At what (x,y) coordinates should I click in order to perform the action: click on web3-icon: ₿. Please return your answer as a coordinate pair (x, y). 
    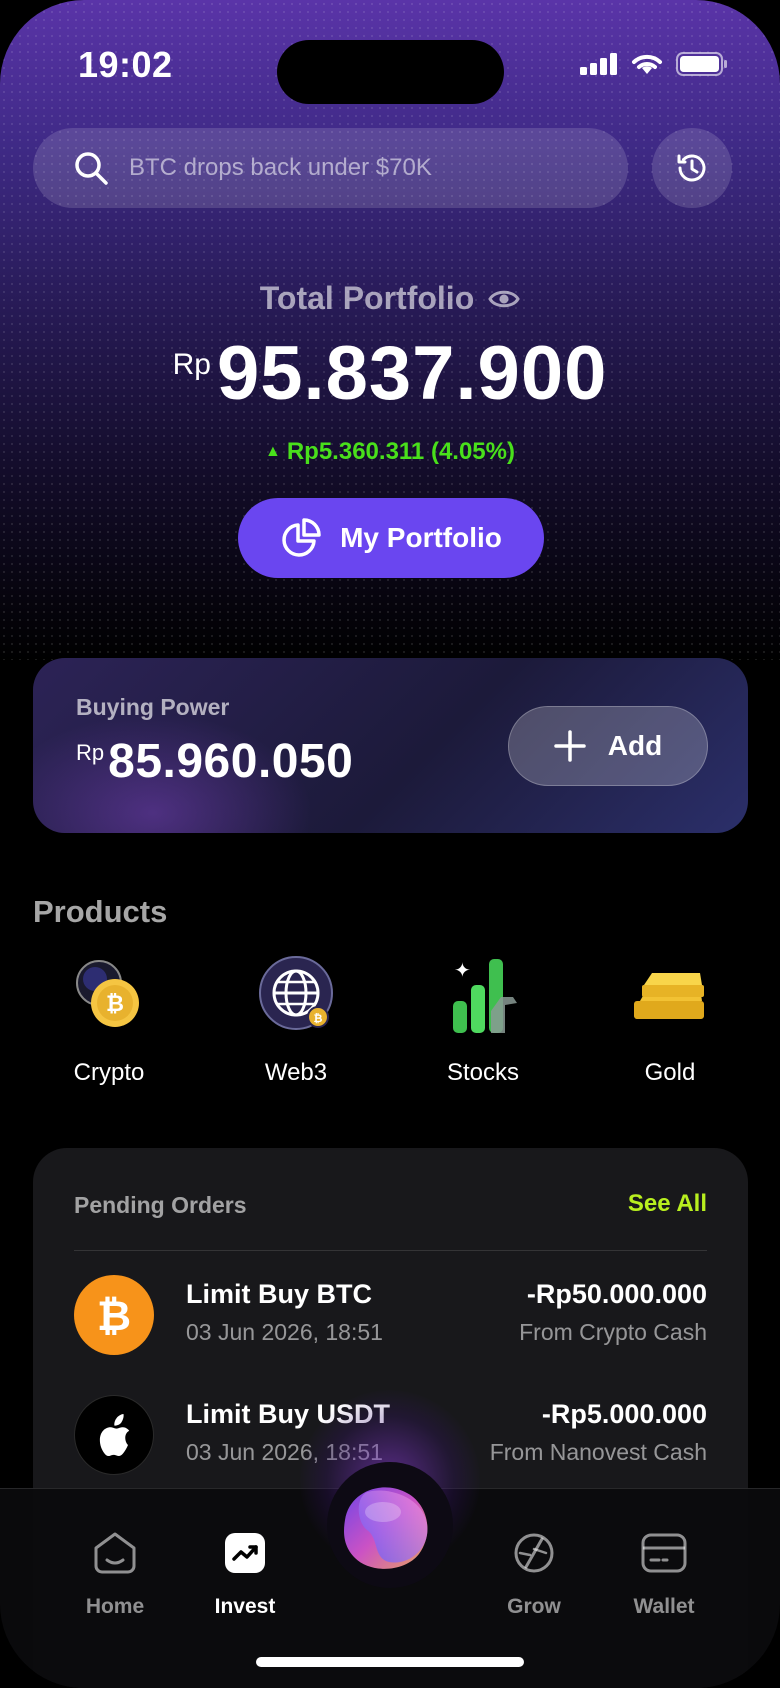
    Looking at the image, I should click on (296, 995).